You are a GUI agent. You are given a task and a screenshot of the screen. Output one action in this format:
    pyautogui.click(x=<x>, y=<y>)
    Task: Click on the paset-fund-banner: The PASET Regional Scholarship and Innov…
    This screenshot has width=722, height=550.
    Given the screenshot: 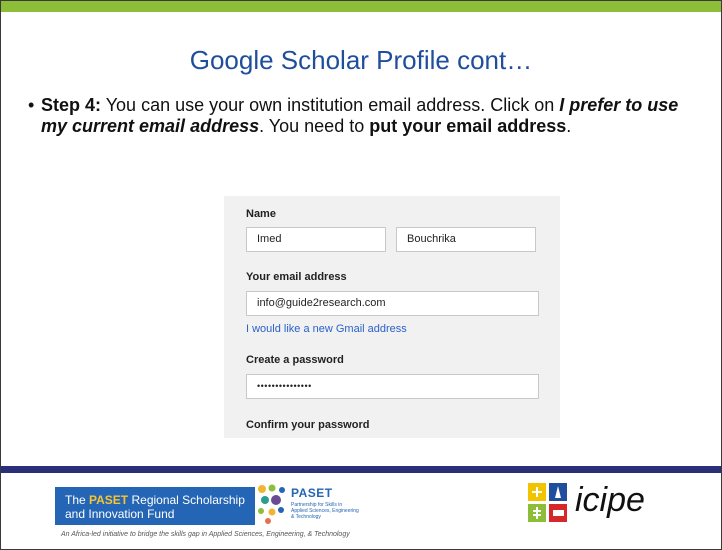 What is the action you would take?
    pyautogui.click(x=155, y=506)
    